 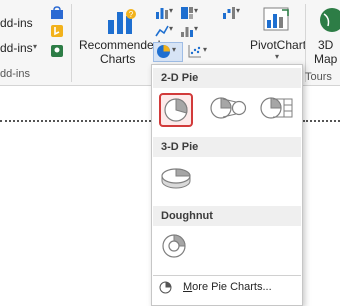 I want to click on doughnut-option, so click(x=176, y=248).